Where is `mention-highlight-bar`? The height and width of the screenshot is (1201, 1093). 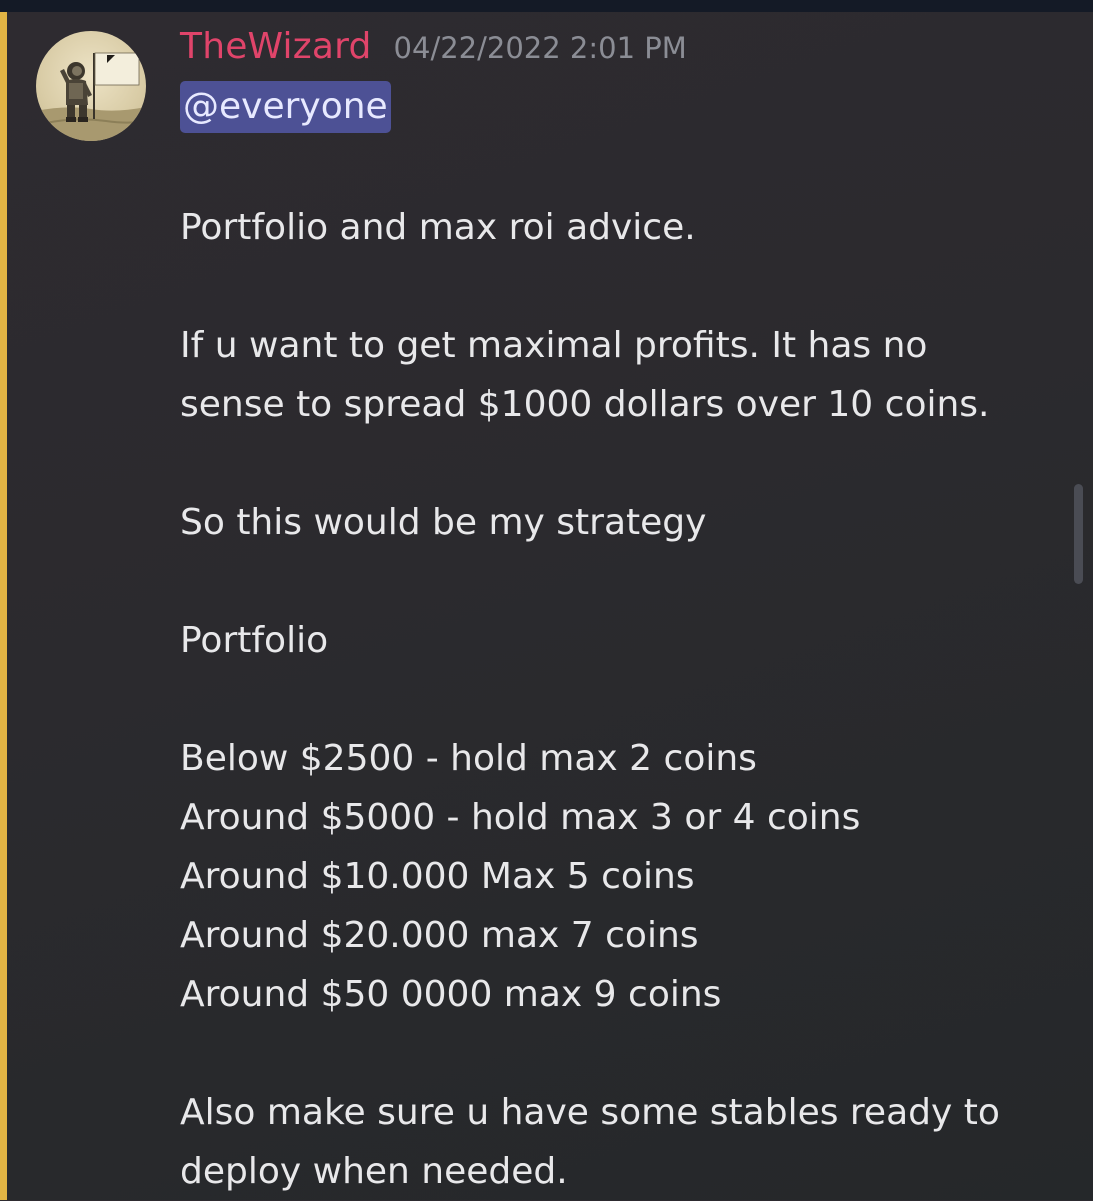 mention-highlight-bar is located at coordinates (3, 606).